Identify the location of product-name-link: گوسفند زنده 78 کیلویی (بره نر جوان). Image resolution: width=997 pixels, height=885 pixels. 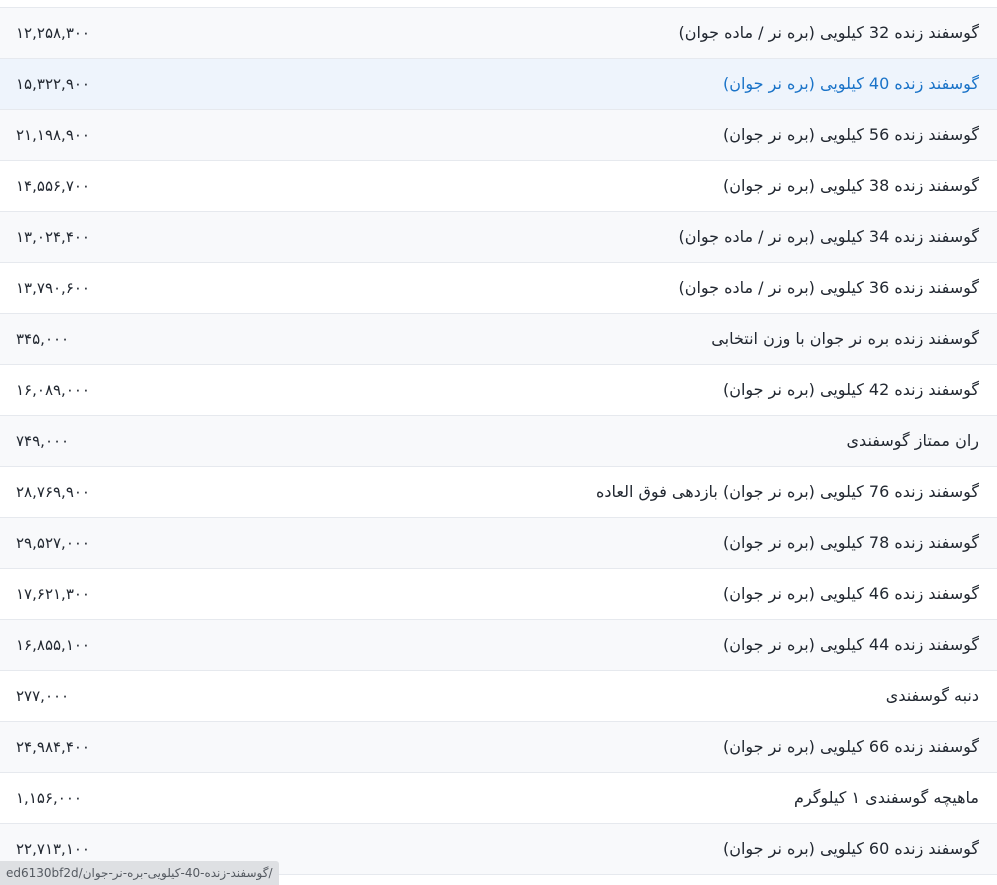
(851, 543).